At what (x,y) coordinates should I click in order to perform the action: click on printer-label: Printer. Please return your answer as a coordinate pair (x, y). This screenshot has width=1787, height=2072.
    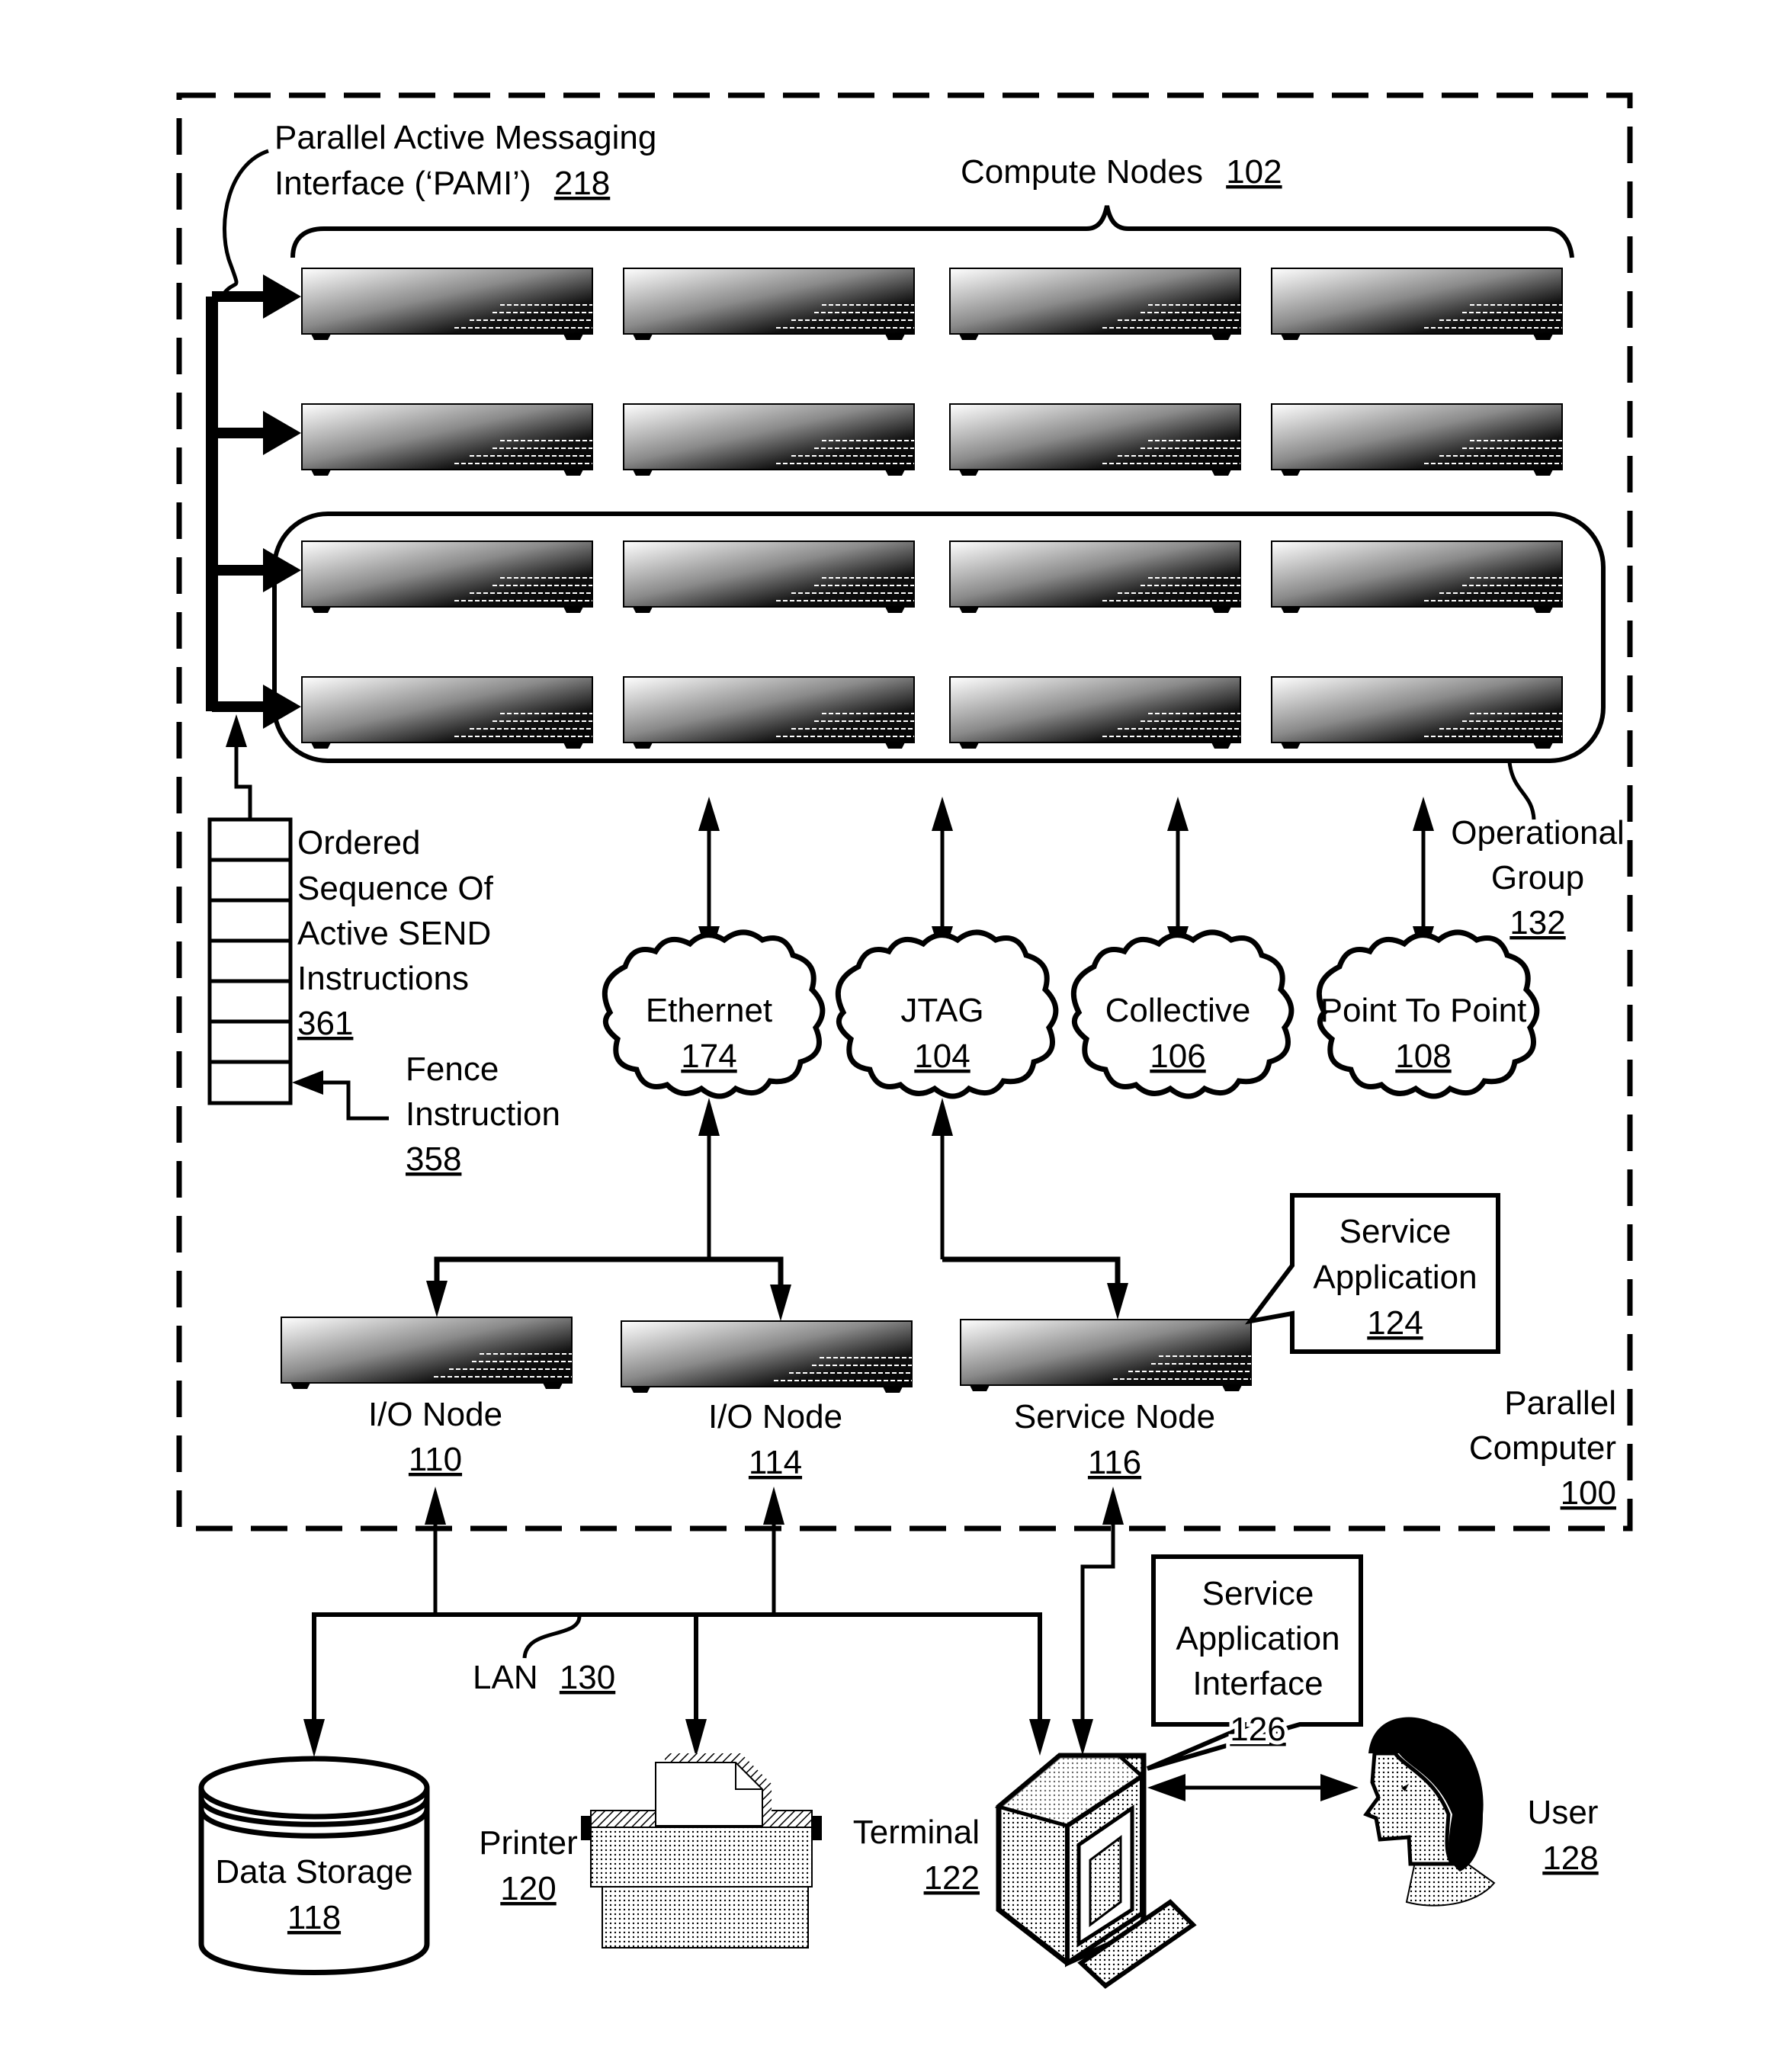
    Looking at the image, I should click on (528, 1843).